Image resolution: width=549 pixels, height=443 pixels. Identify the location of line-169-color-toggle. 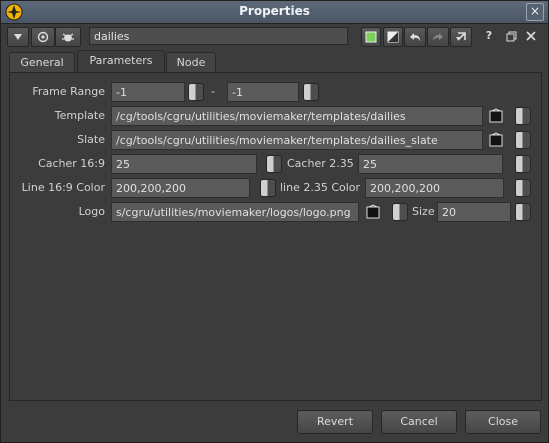
(268, 188).